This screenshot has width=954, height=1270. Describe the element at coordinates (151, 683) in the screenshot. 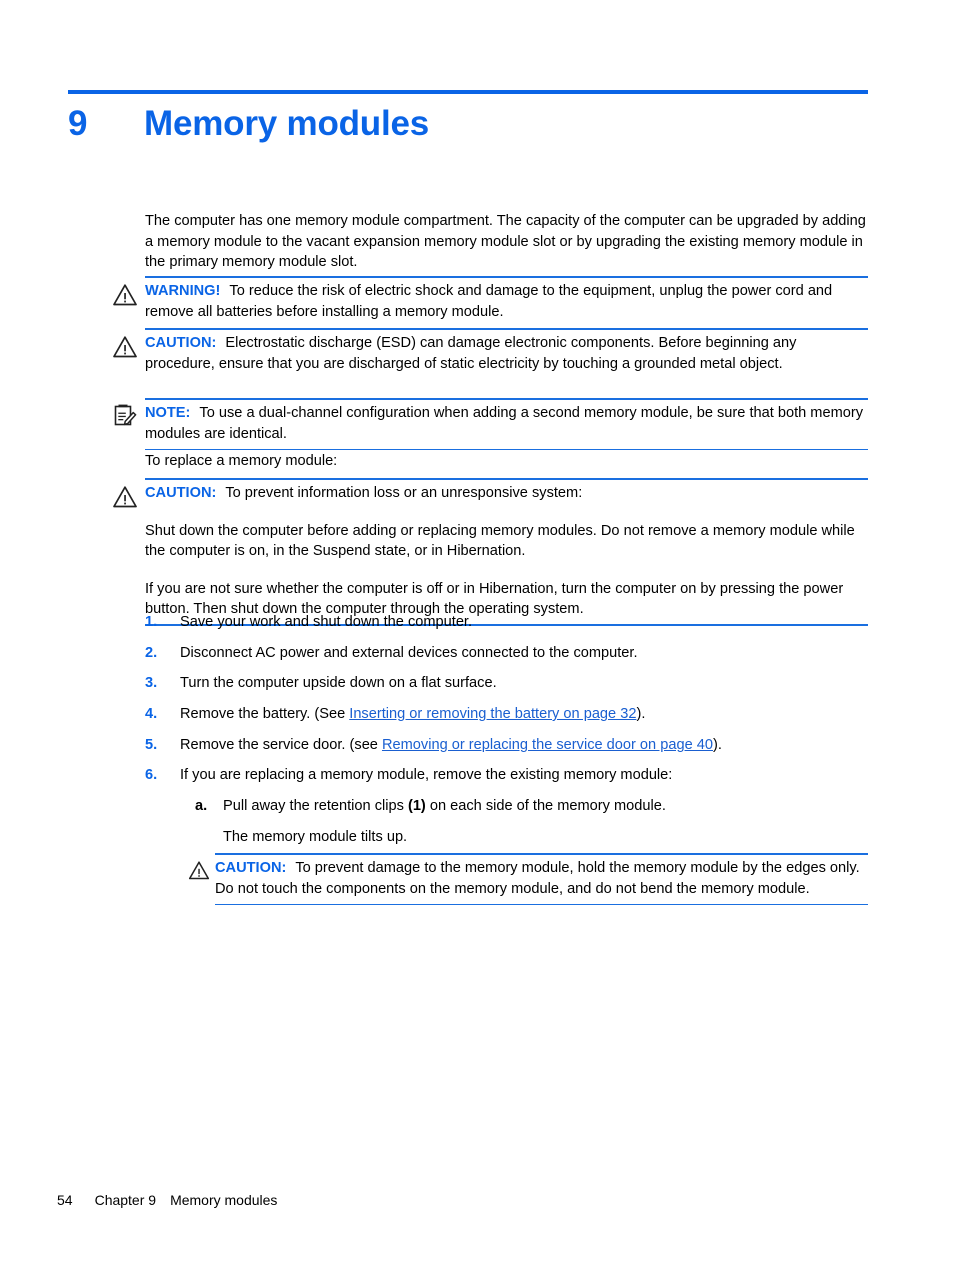

I see `list-marker: 3.` at that location.